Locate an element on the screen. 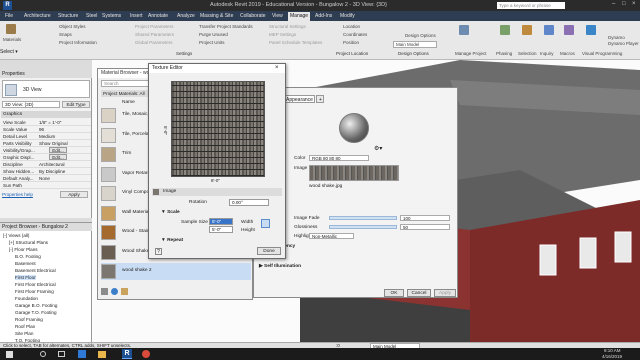 This screenshot has height=360, width=640. ribbon-global-parameters: Global Parameters is located at coordinates (150, 42).